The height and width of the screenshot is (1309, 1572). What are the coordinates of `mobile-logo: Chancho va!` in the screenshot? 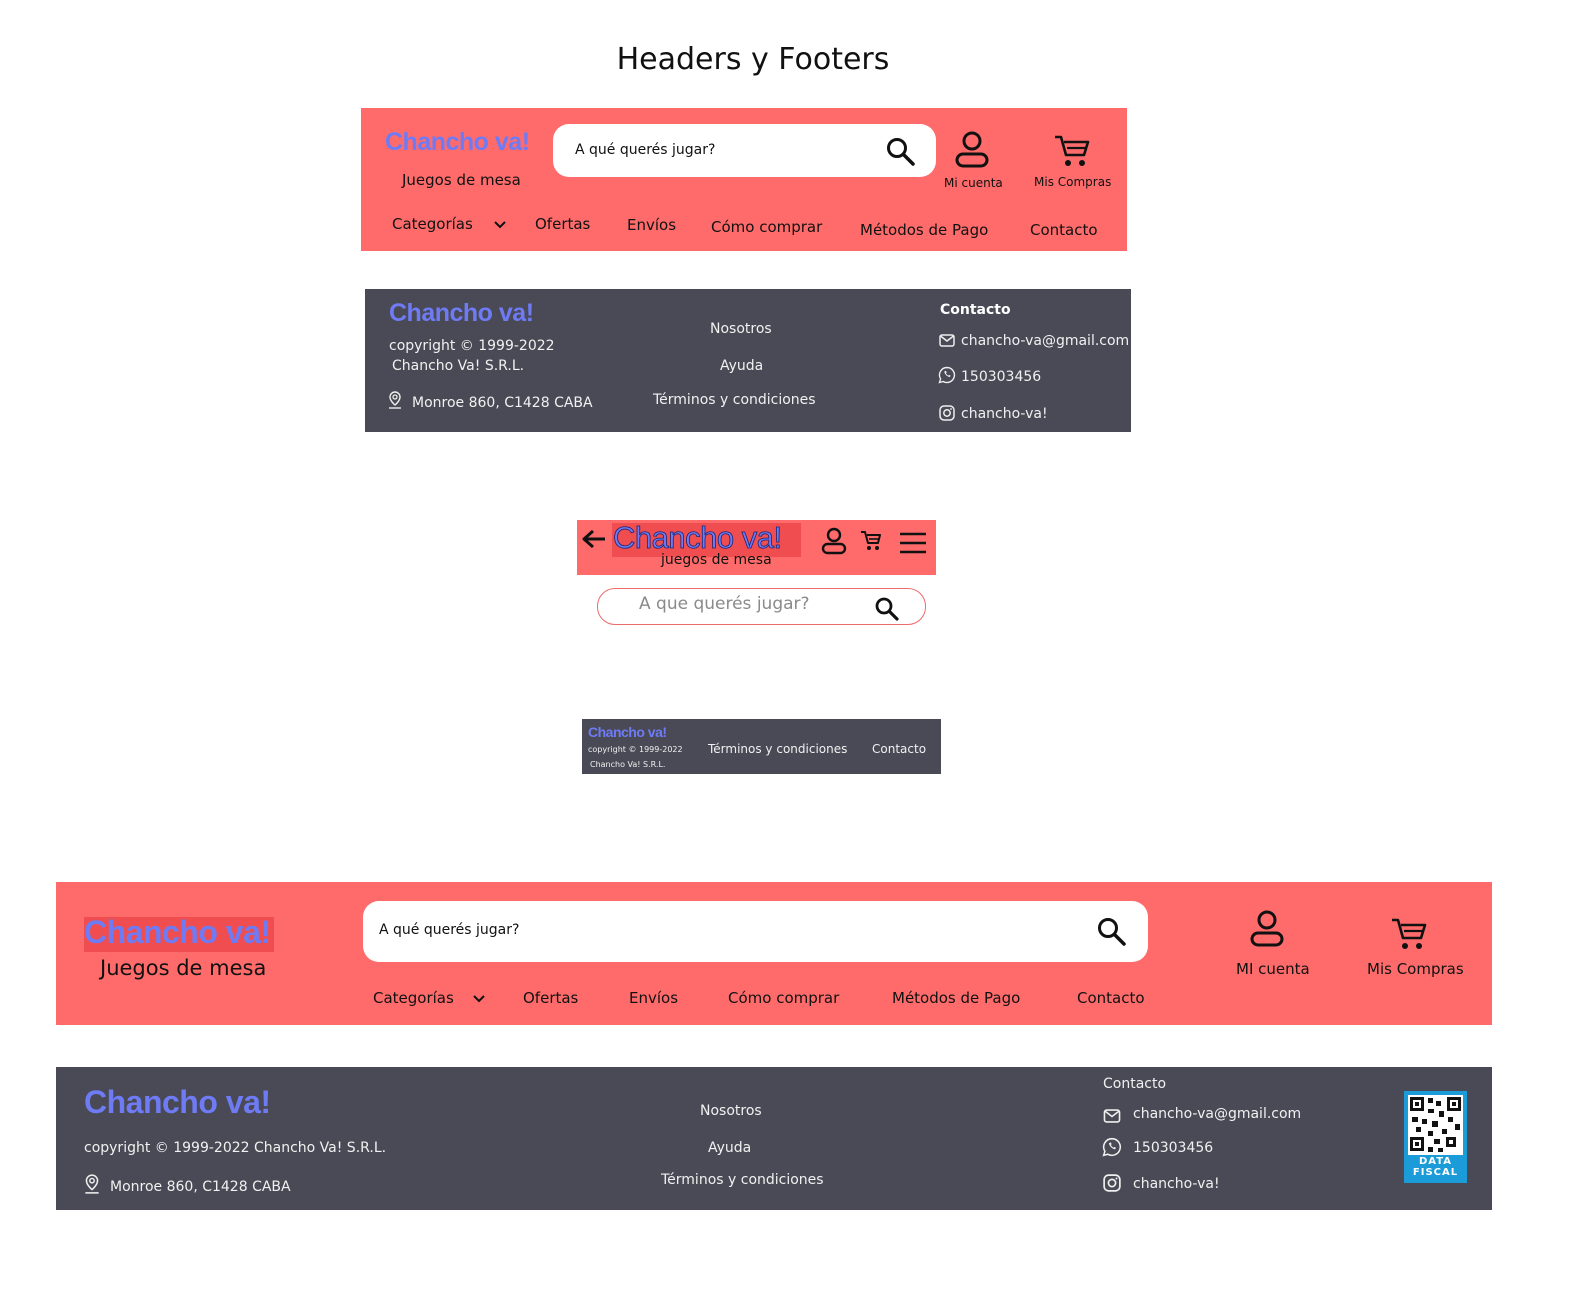 It's located at (698, 538).